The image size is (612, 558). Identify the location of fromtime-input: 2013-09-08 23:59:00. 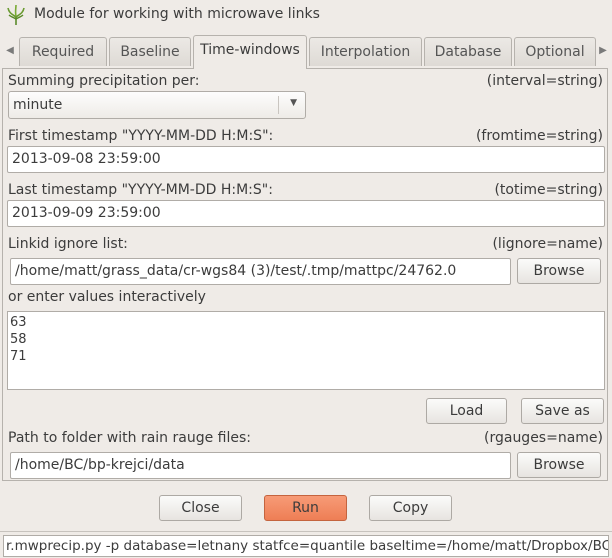
(306, 159).